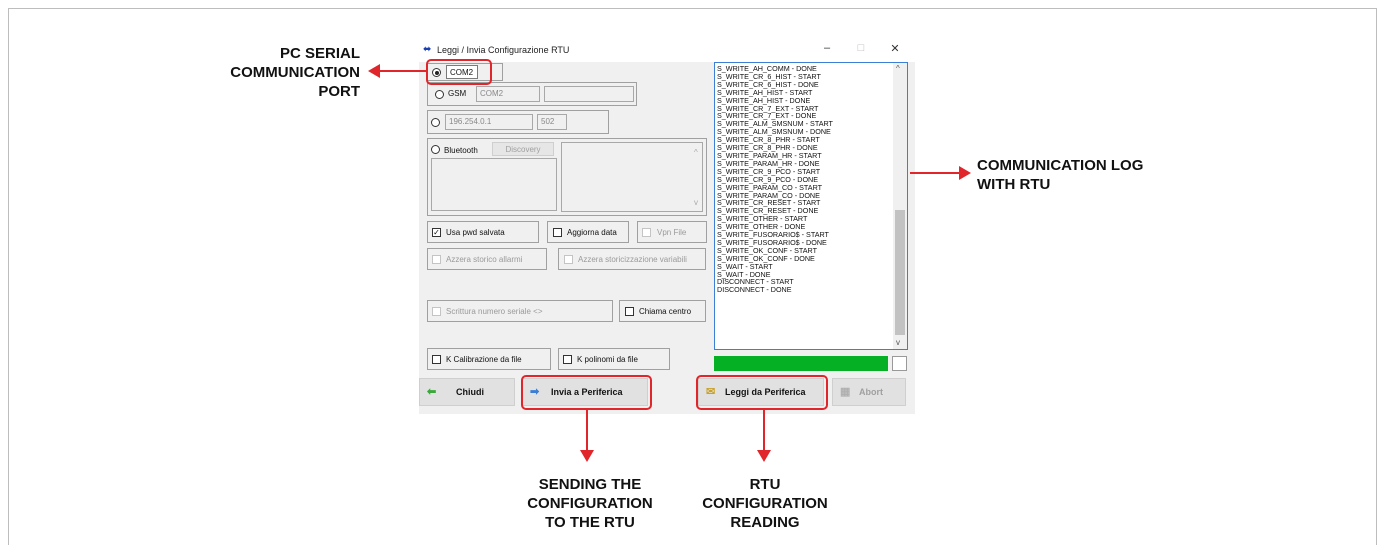 The width and height of the screenshot is (1385, 545). I want to click on arrow-head-read, so click(764, 456).